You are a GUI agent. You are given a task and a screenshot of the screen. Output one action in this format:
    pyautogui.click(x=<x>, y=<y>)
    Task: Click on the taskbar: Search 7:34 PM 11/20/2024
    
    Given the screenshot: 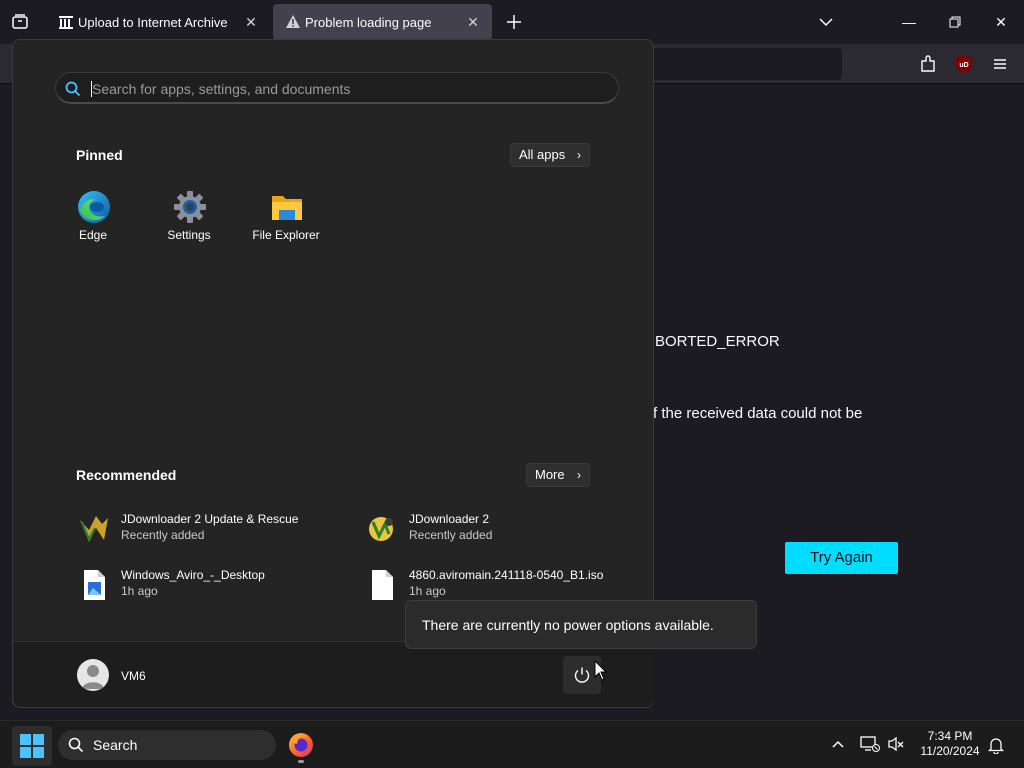 What is the action you would take?
    pyautogui.click(x=512, y=744)
    